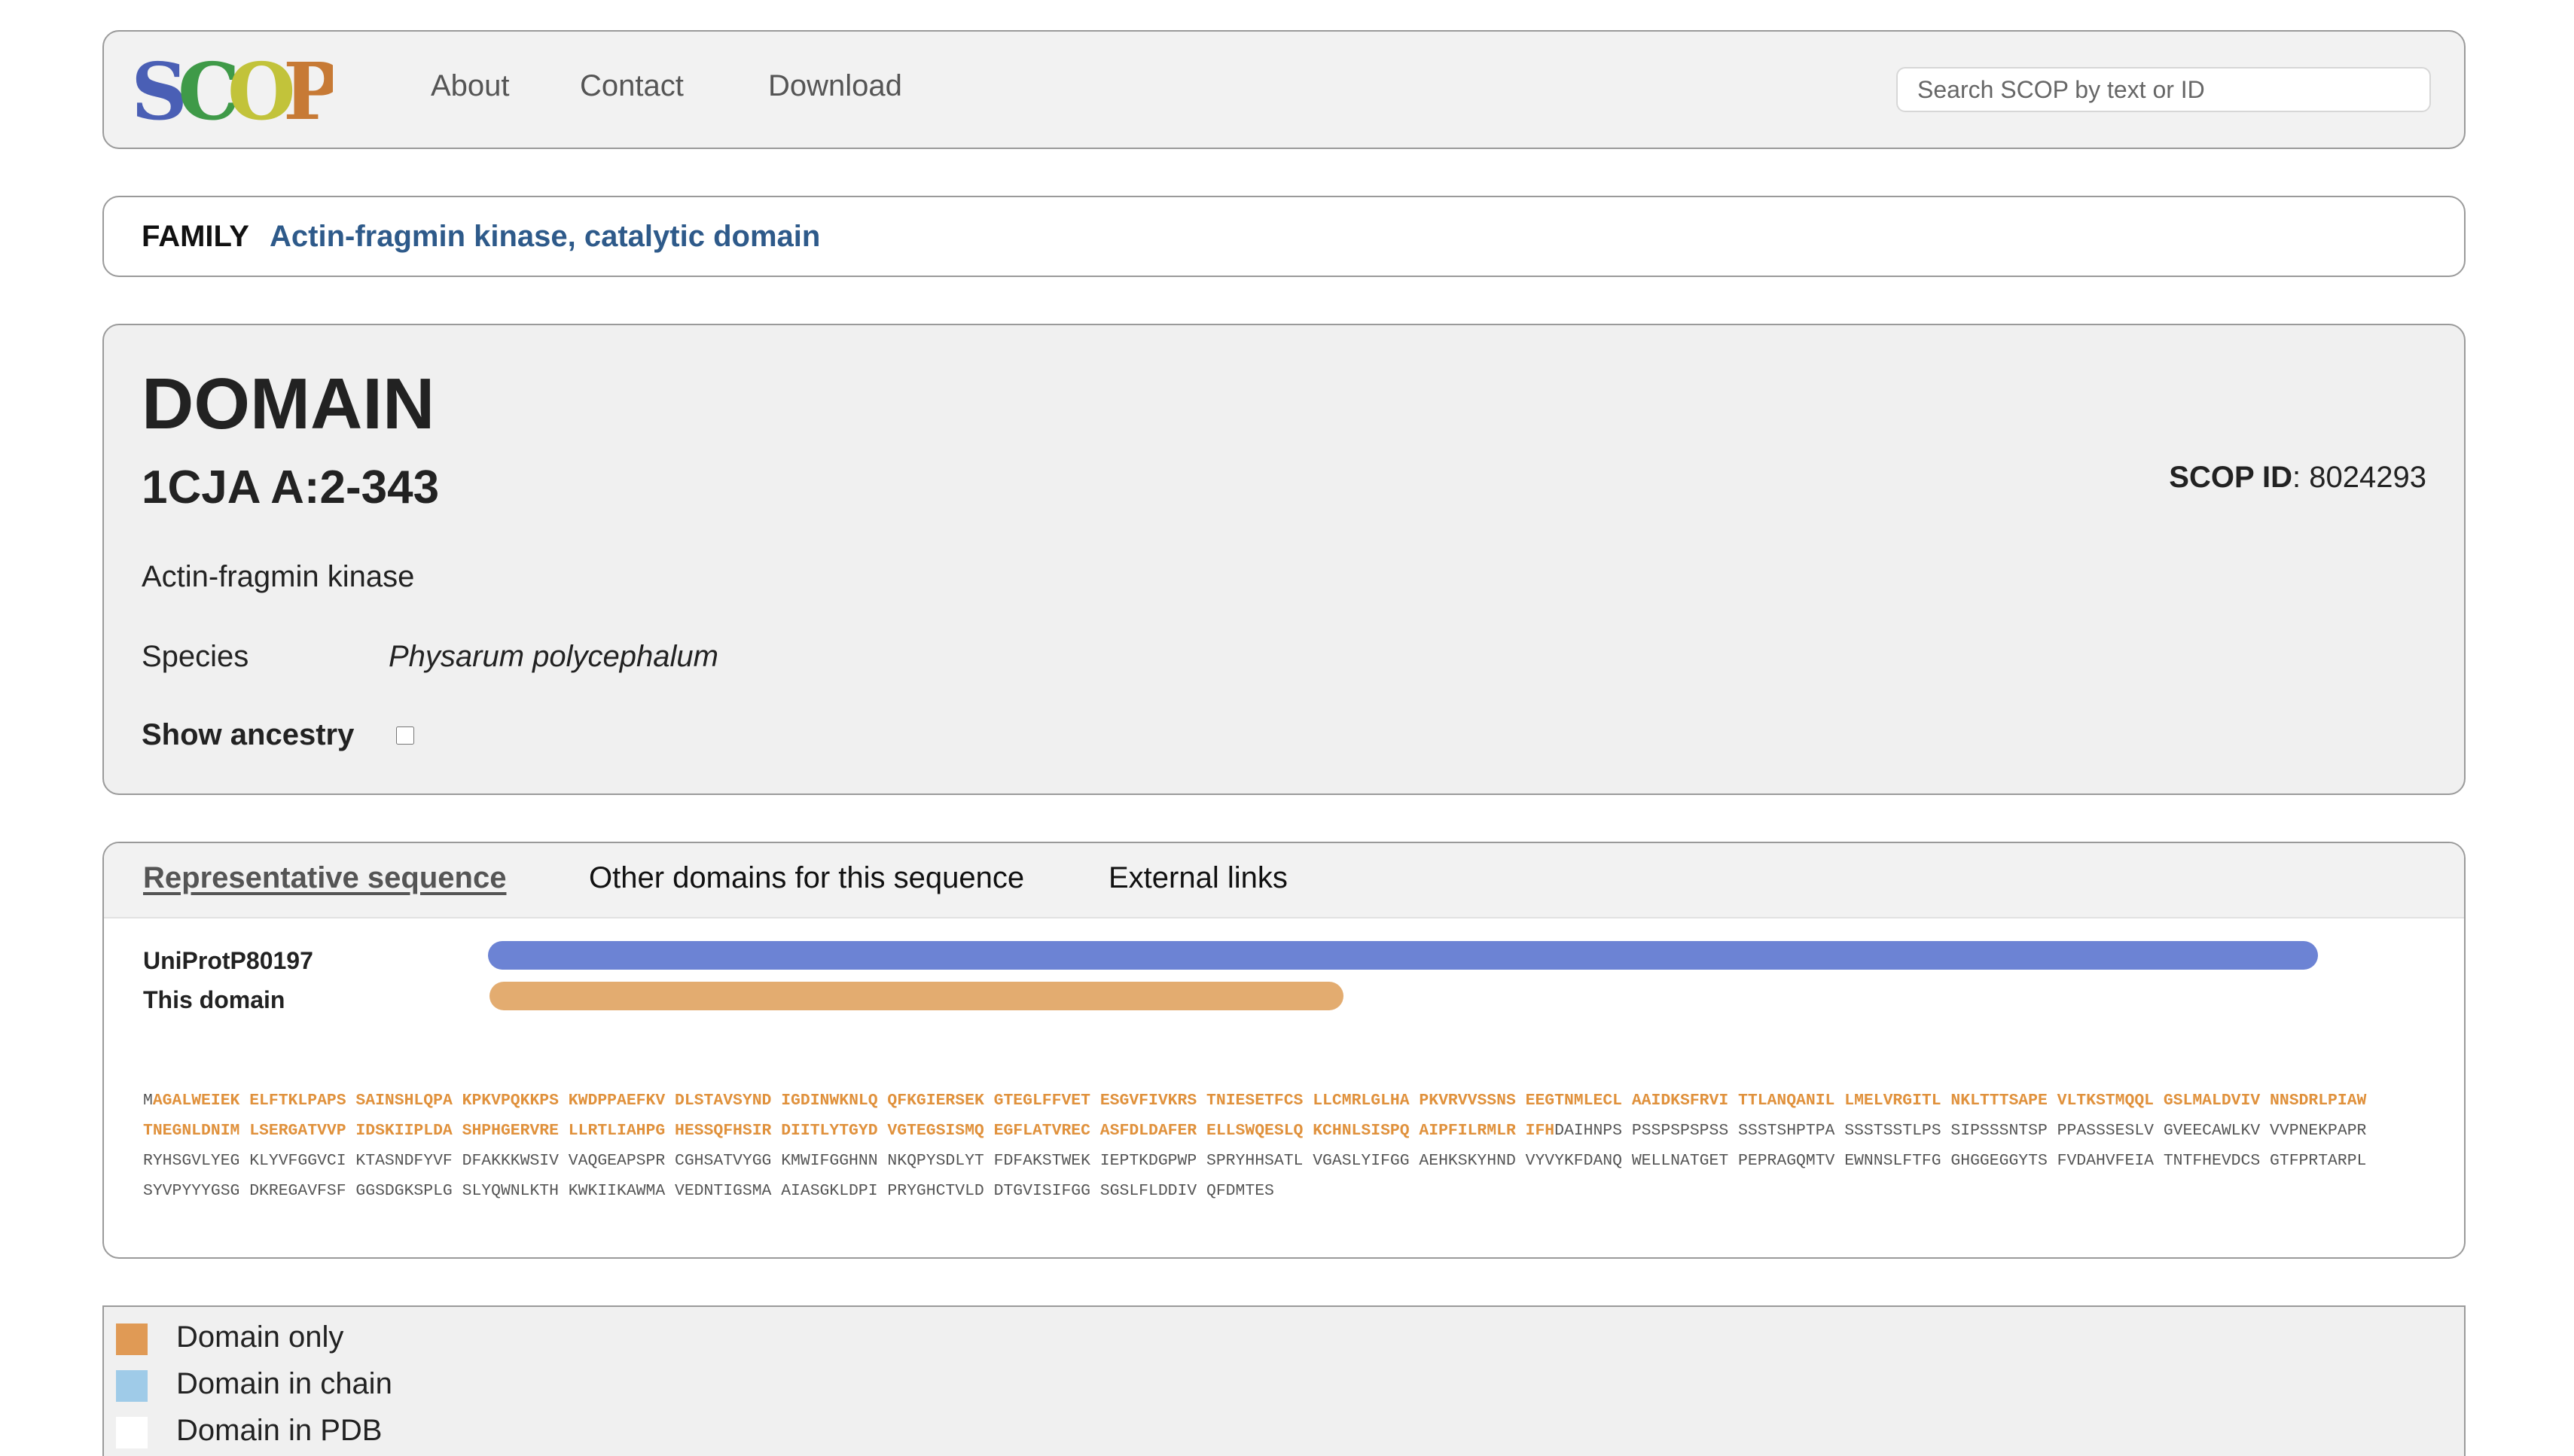  Describe the element at coordinates (278, 576) in the screenshot. I see `protein-name: Actin-fragmin kinase` at that location.